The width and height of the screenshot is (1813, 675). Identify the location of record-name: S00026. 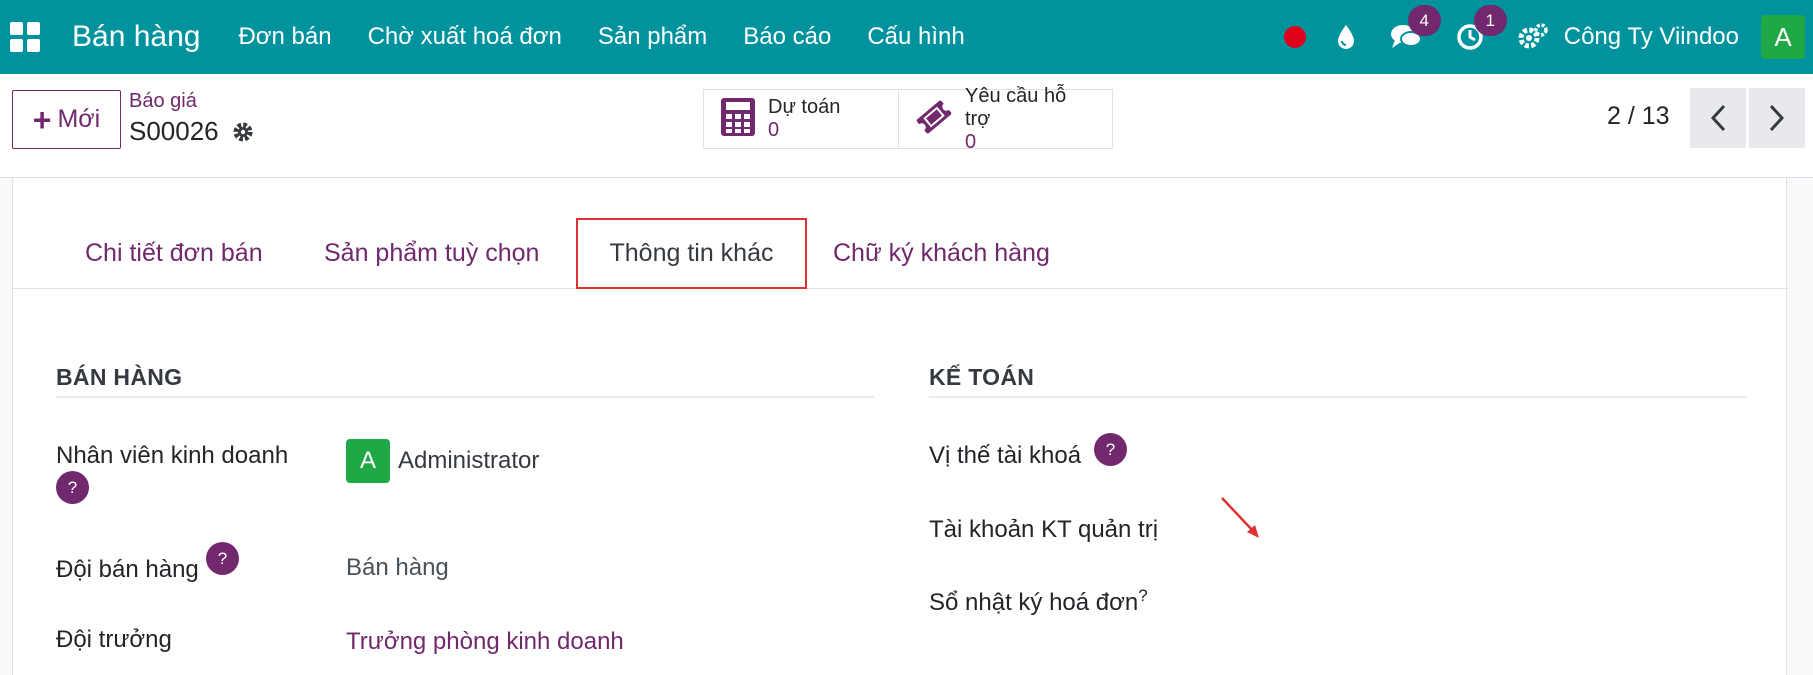
(174, 131).